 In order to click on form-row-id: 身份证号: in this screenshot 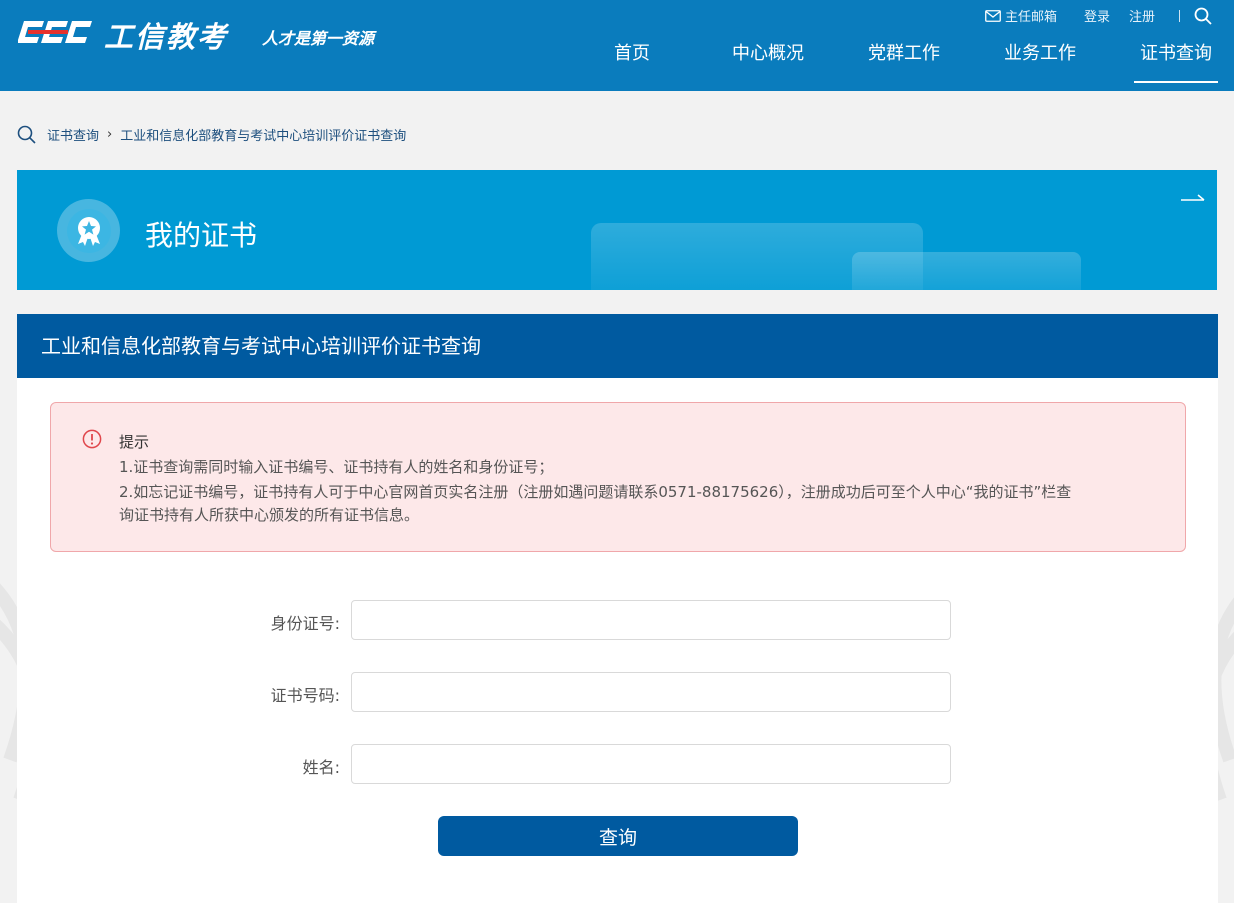, I will do `click(617, 620)`.